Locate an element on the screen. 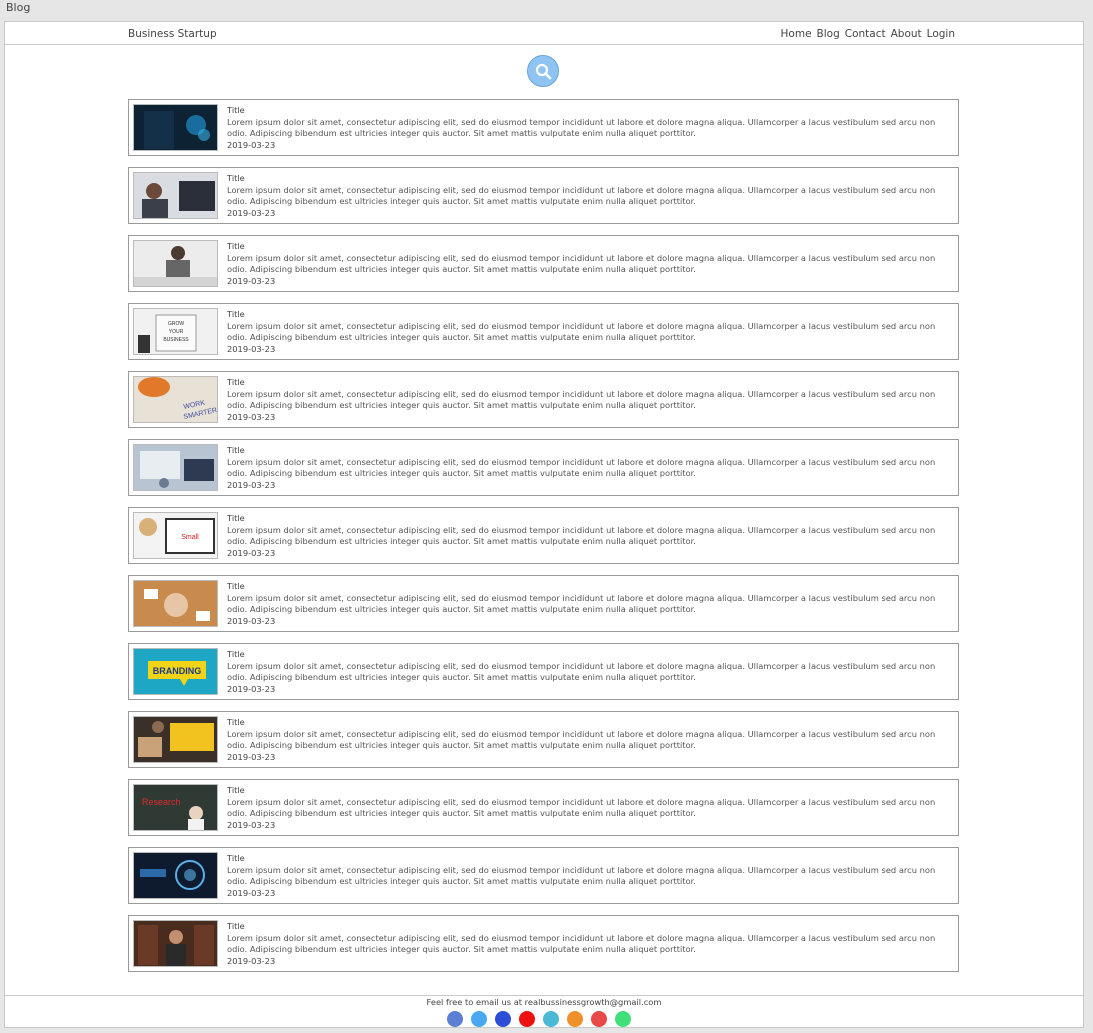  post-thumbnail: WORK SMARTER is located at coordinates (175, 399).